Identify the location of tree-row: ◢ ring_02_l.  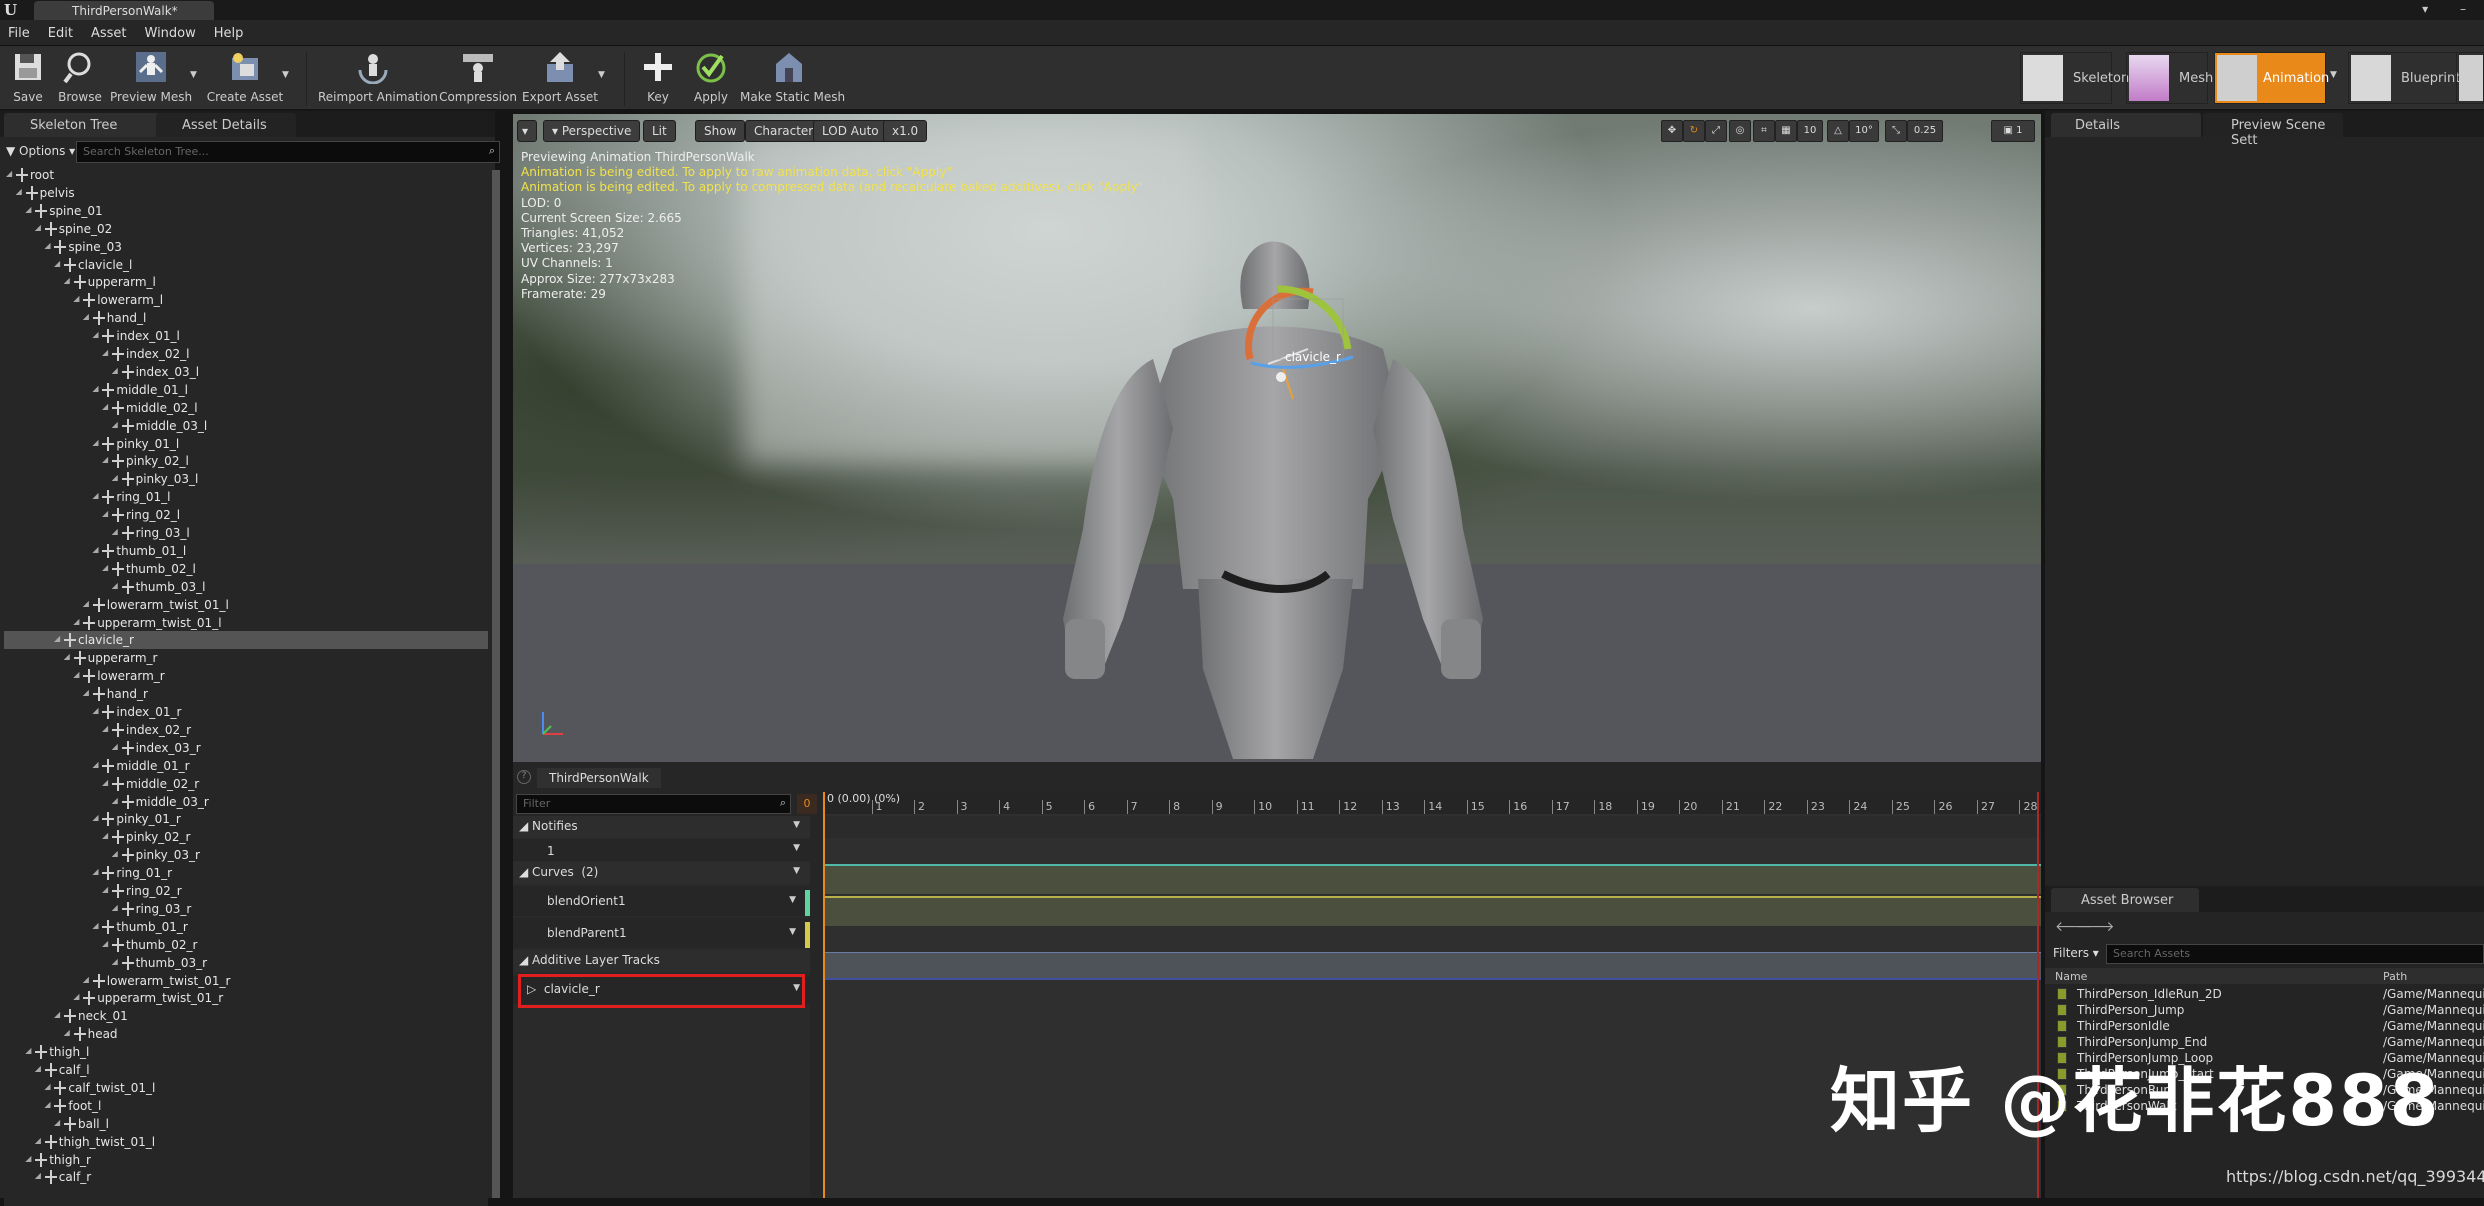
(246, 515).